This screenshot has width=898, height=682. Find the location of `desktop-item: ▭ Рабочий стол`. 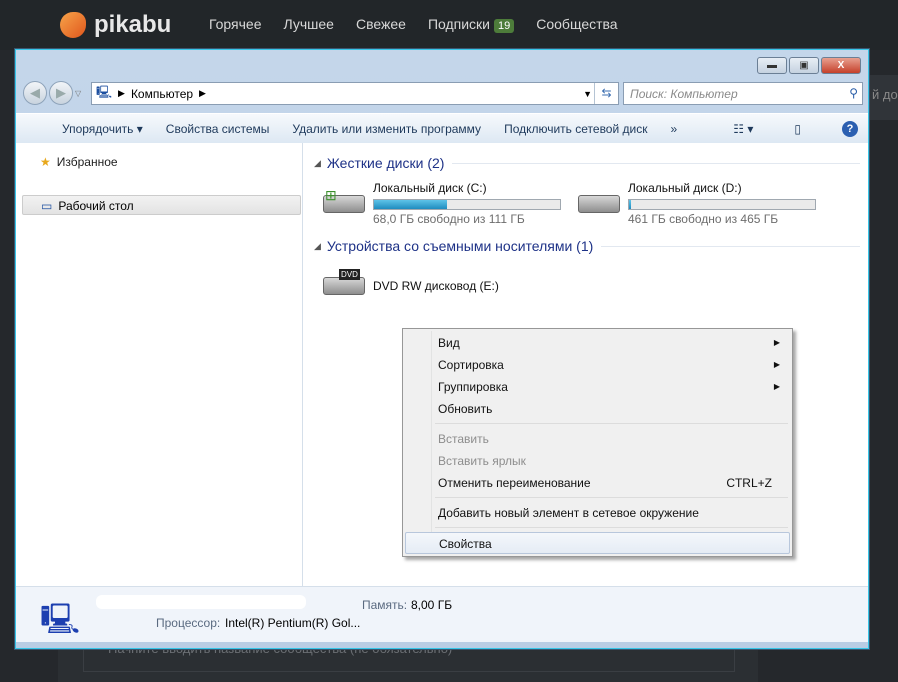

desktop-item: ▭ Рабочий стол is located at coordinates (161, 205).